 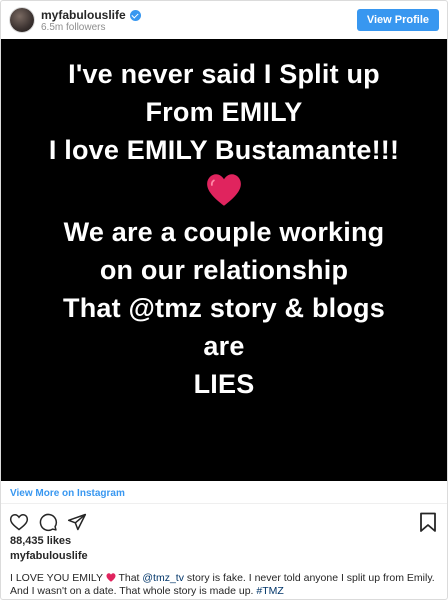 I want to click on divider, so click(x=224, y=503).